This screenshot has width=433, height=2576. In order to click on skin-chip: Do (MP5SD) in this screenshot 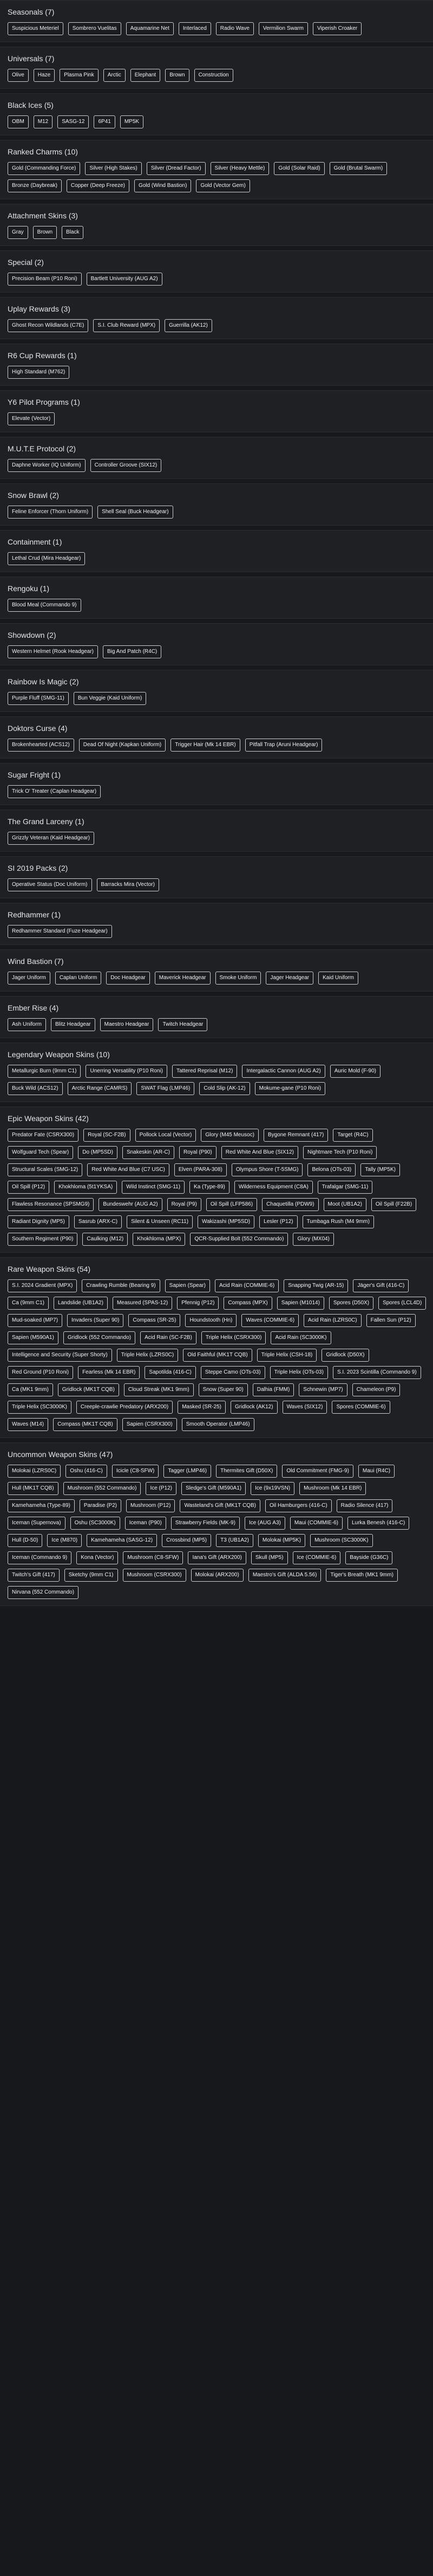, I will do `click(97, 1152)`.